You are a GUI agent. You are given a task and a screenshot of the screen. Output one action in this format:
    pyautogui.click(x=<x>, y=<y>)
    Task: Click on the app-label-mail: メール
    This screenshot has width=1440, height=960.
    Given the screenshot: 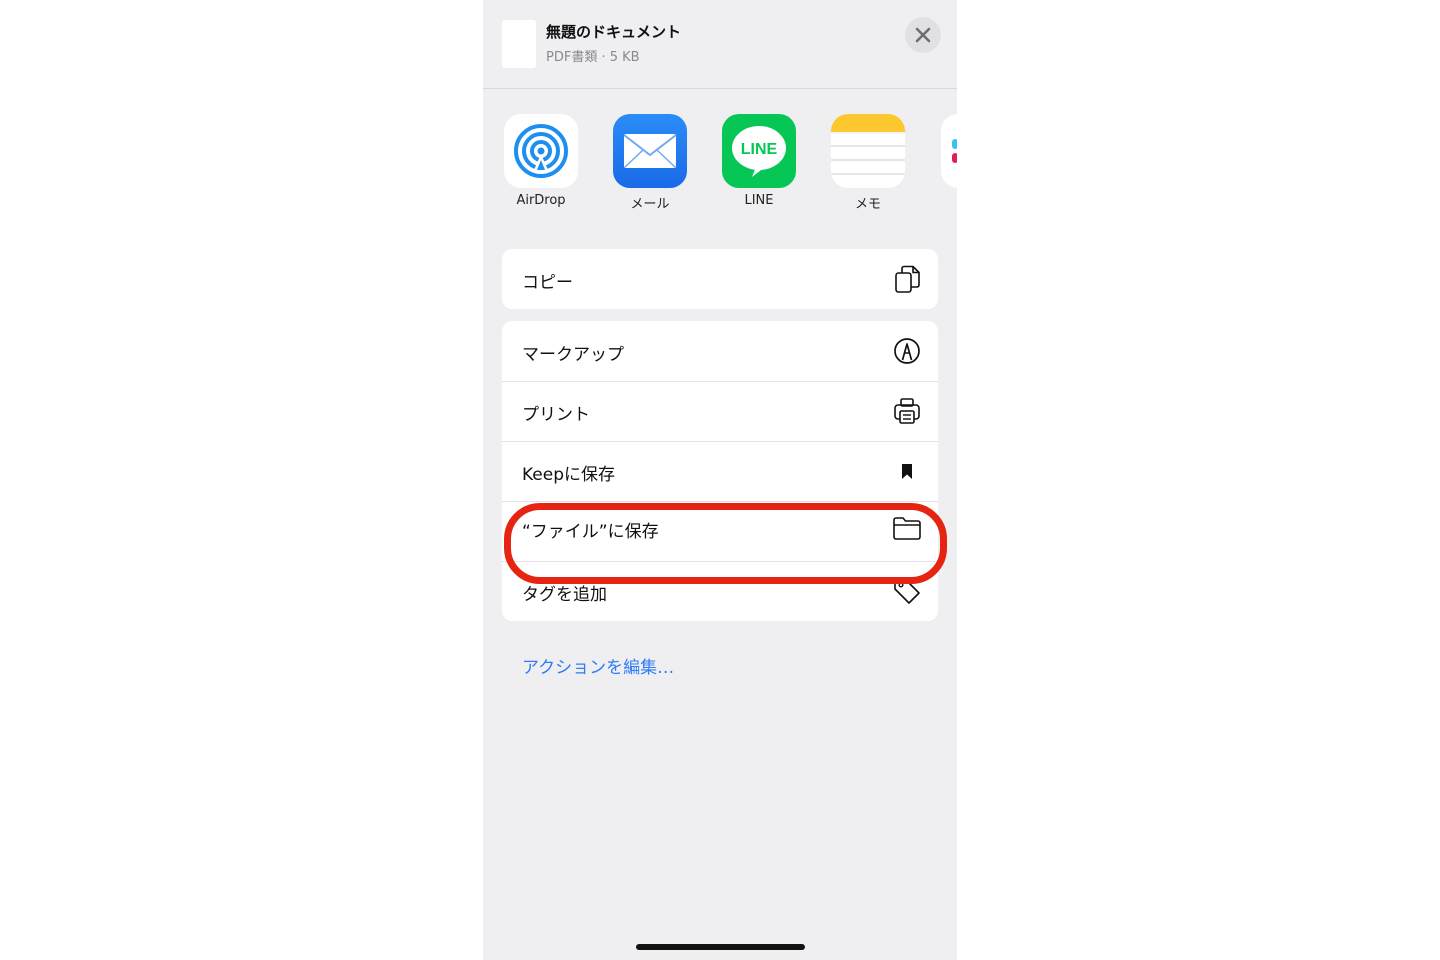 What is the action you would take?
    pyautogui.click(x=650, y=204)
    